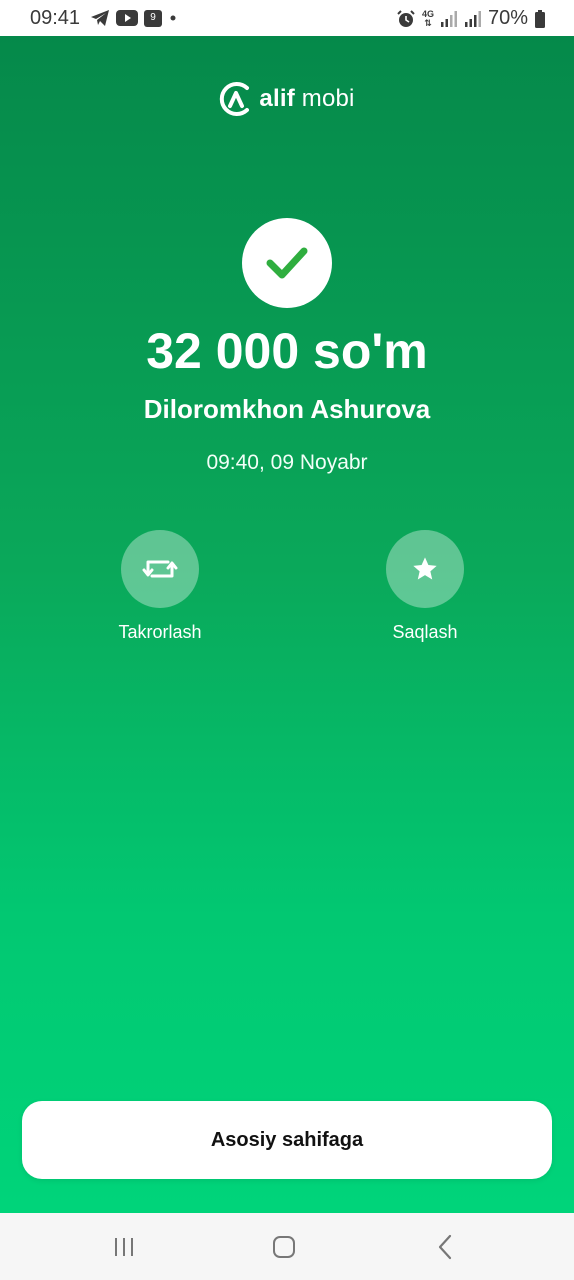 This screenshot has height=1280, width=574. I want to click on battery-icon, so click(540, 18).